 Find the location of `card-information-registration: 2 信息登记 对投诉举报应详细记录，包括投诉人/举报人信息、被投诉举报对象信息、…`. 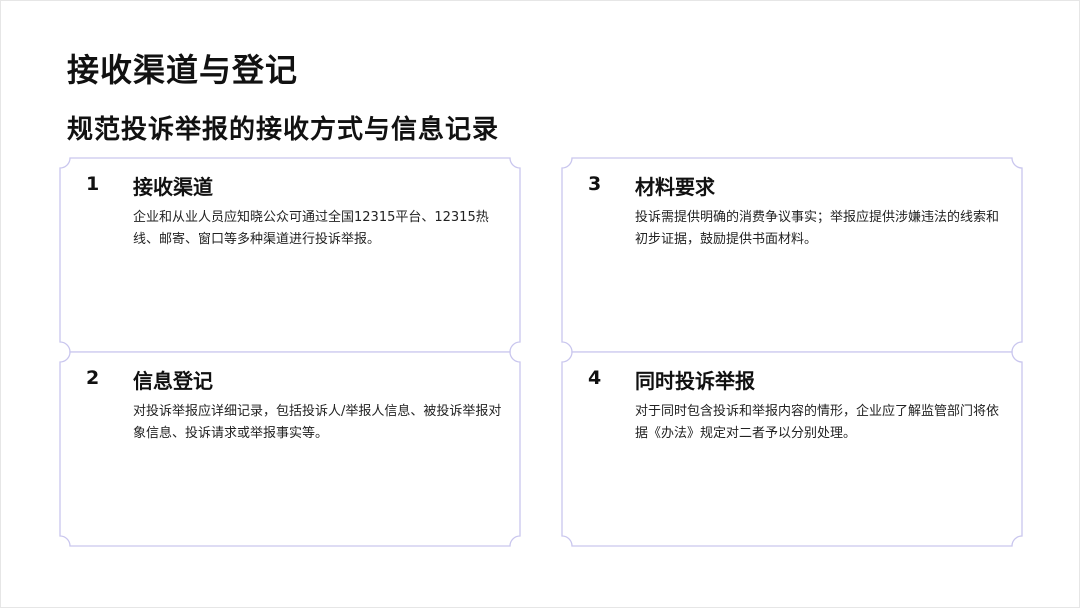

card-information-registration: 2 信息登记 对投诉举报应详细记录，包括投诉人/举报人信息、被投诉举报对象信息、… is located at coordinates (290, 449).